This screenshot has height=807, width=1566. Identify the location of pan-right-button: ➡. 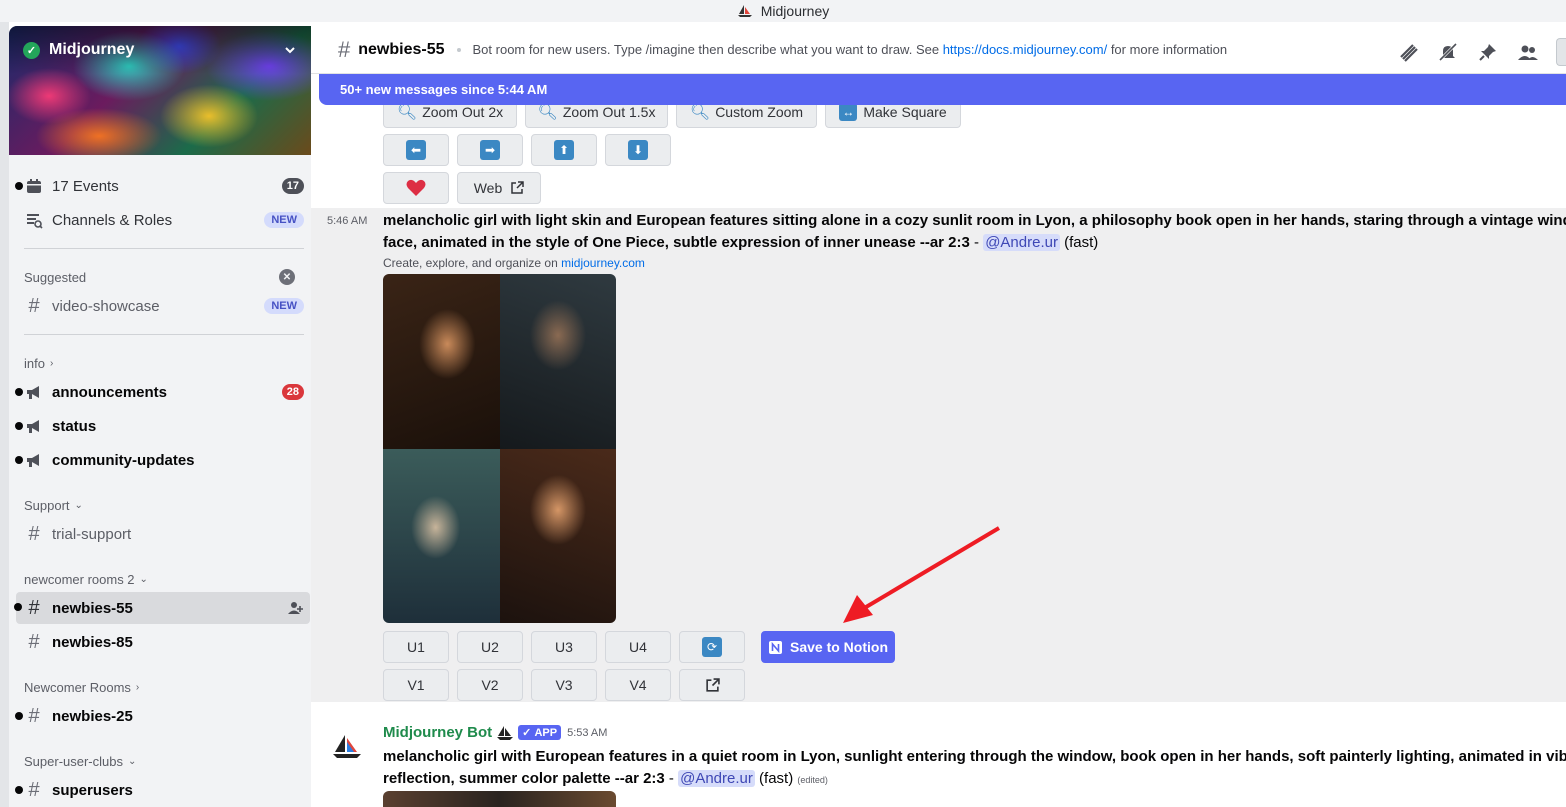
(490, 150).